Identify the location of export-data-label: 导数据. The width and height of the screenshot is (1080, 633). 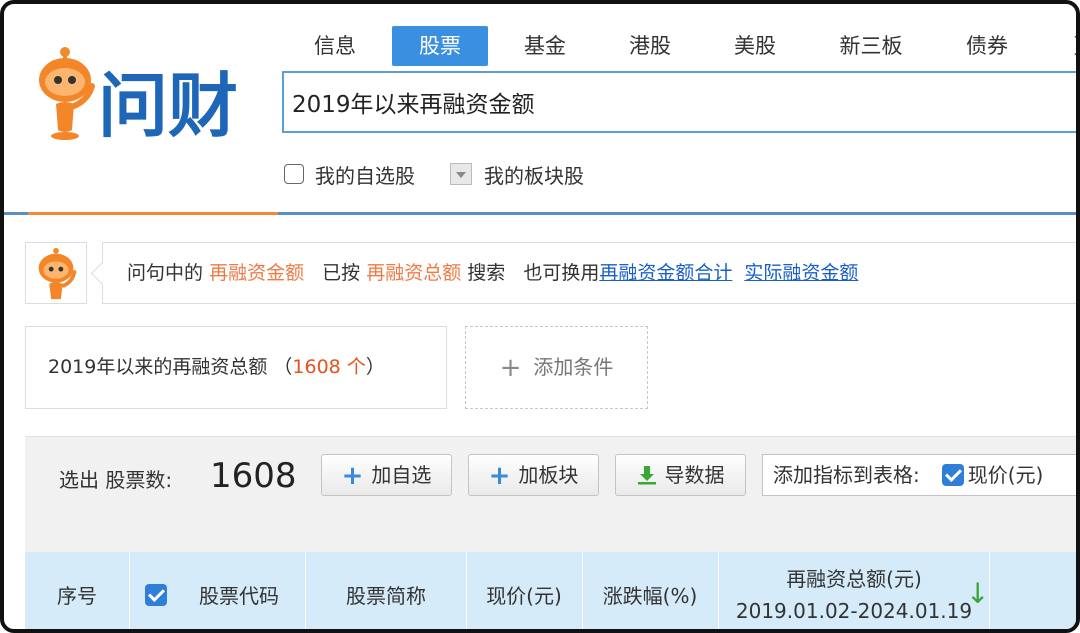
(694, 475).